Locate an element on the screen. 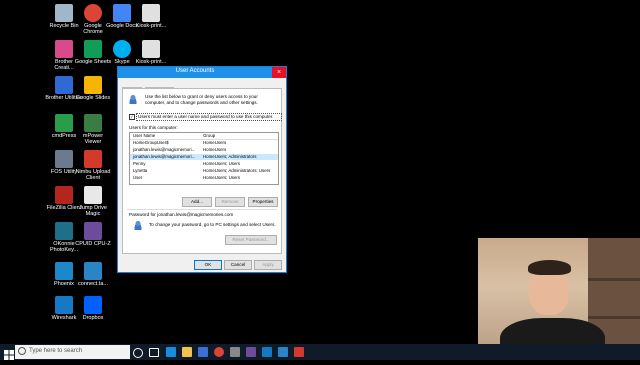 The height and width of the screenshot is (365, 640). recycle-bin-icon is located at coordinates (64, 13).